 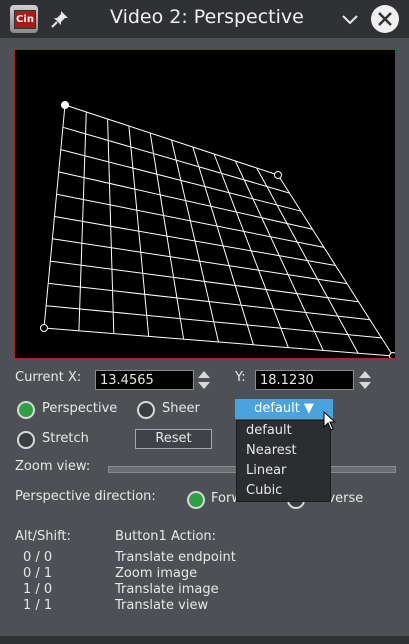 I want to click on bottom-right-handle, so click(x=392, y=355).